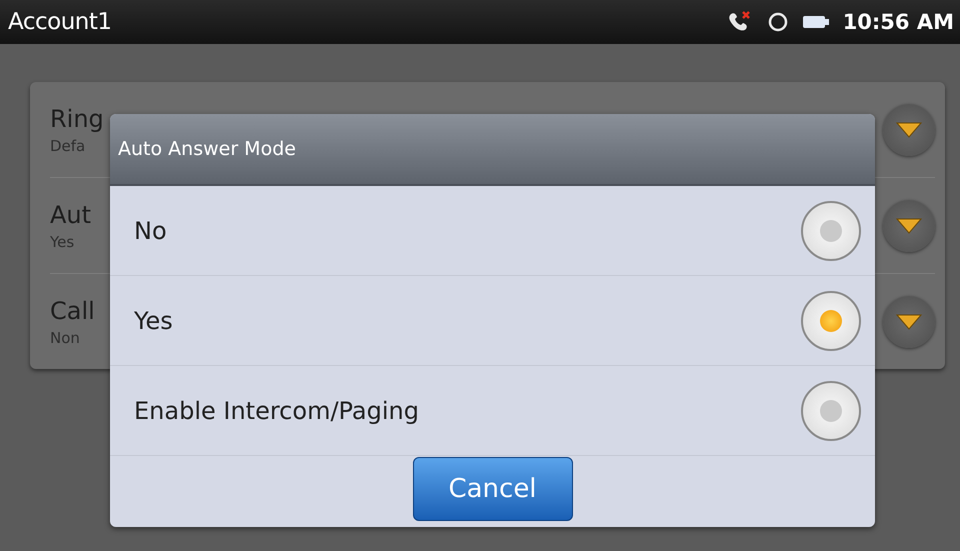 The width and height of the screenshot is (960, 551). What do you see at coordinates (898, 22) in the screenshot?
I see `clock-time: 10:56 AM` at bounding box center [898, 22].